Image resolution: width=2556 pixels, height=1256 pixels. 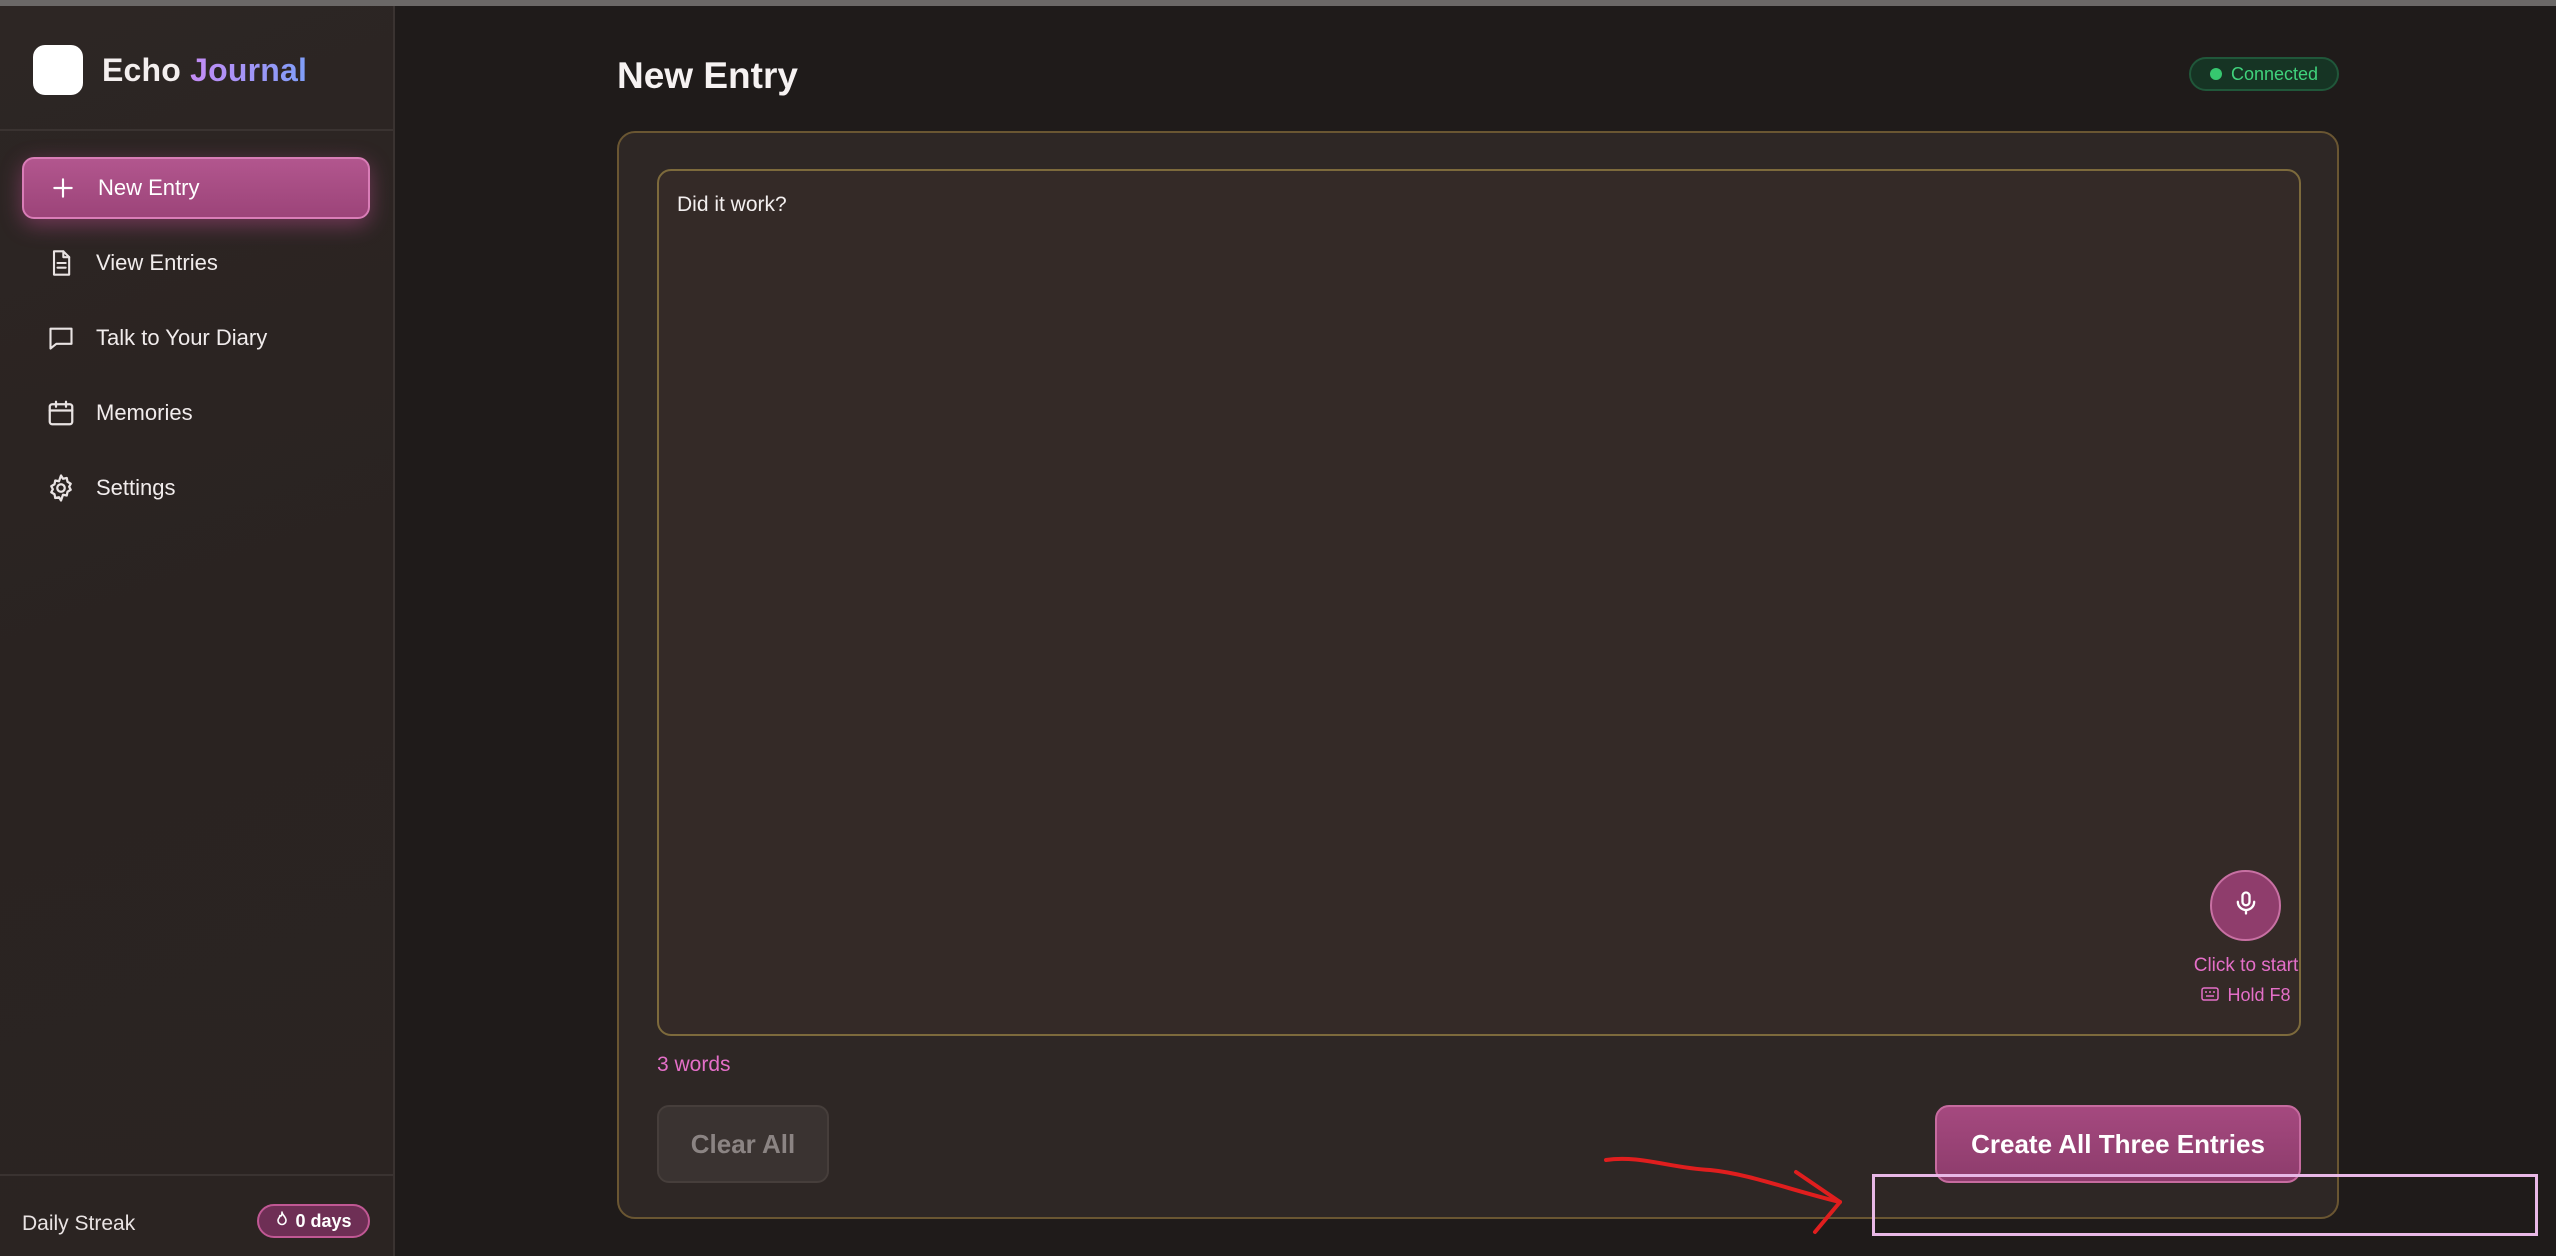 What do you see at coordinates (63, 188) in the screenshot?
I see `plus-icon` at bounding box center [63, 188].